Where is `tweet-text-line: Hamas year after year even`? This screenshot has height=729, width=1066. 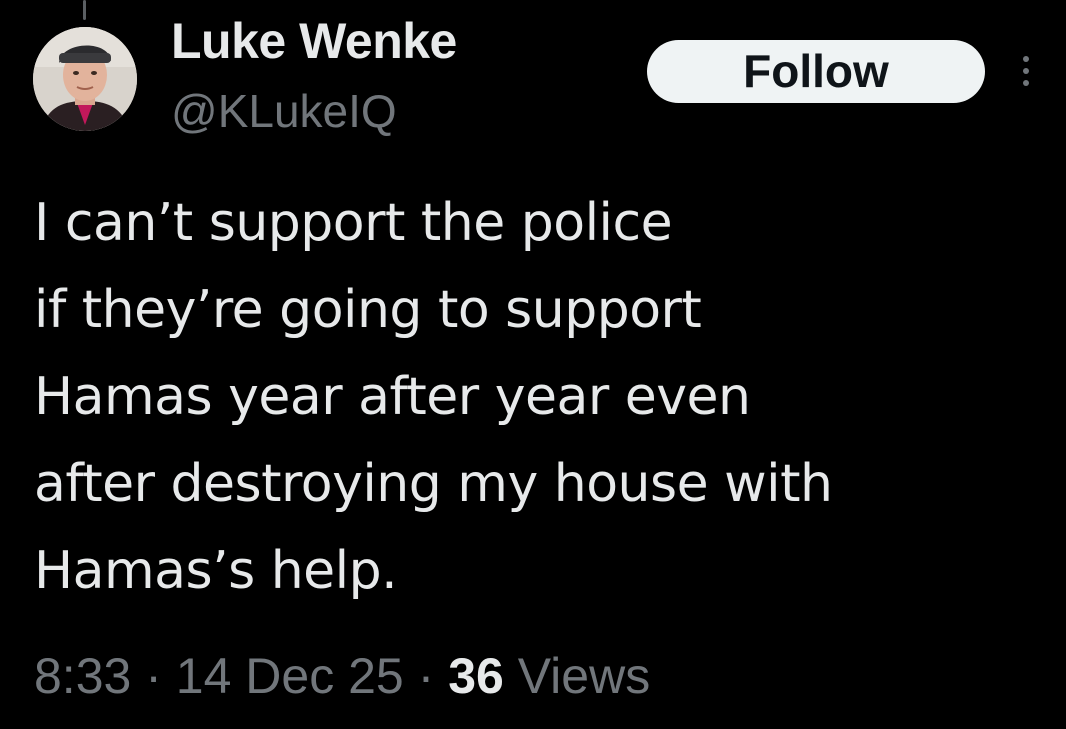 tweet-text-line: Hamas year after year even is located at coordinates (392, 397).